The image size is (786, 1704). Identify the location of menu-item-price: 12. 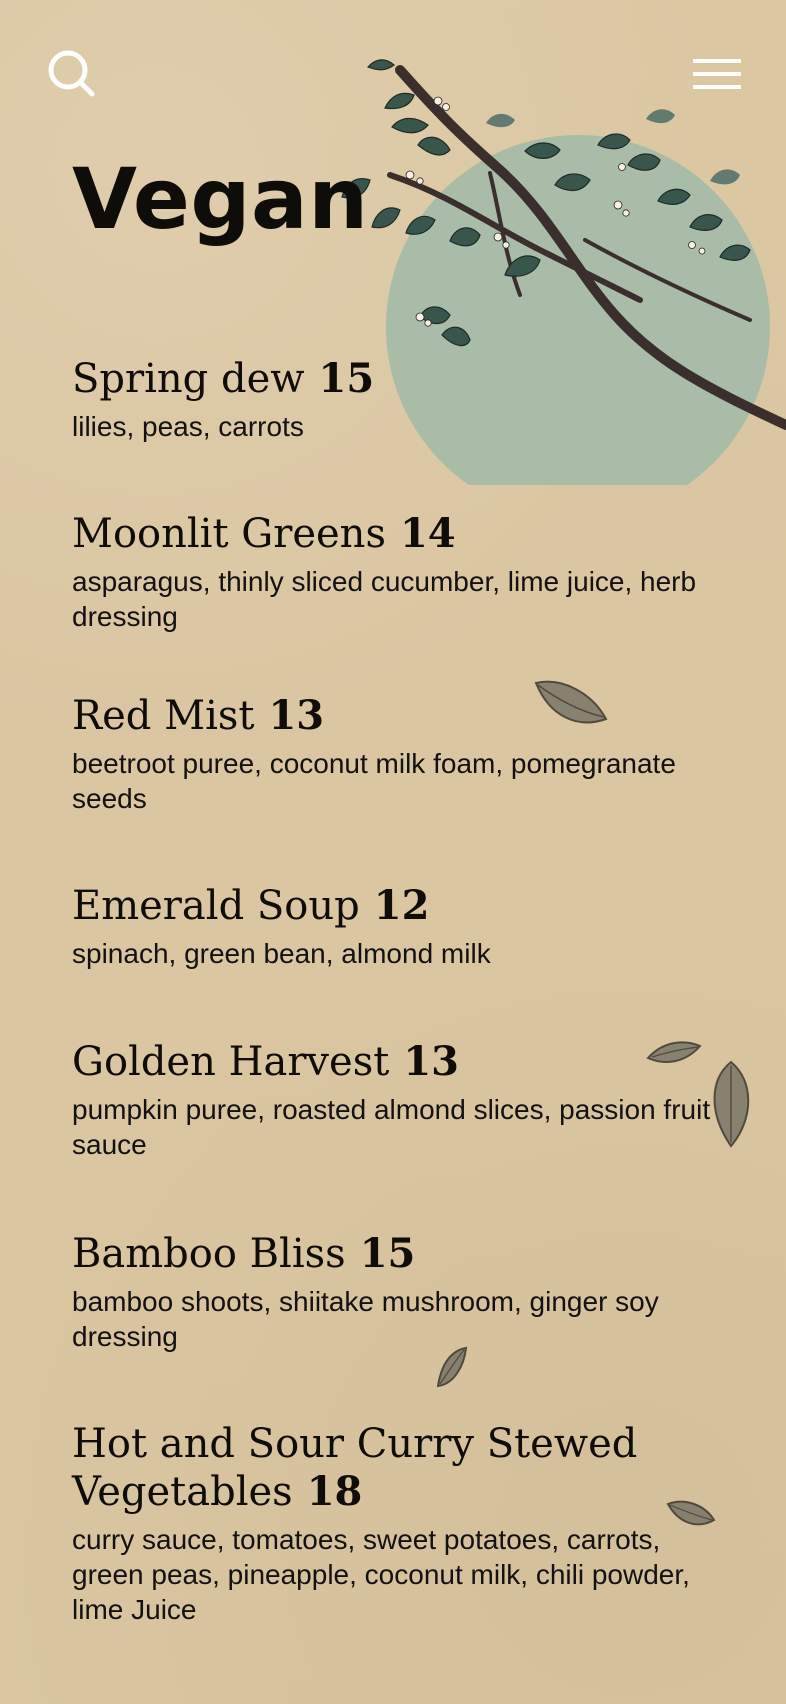
(401, 905).